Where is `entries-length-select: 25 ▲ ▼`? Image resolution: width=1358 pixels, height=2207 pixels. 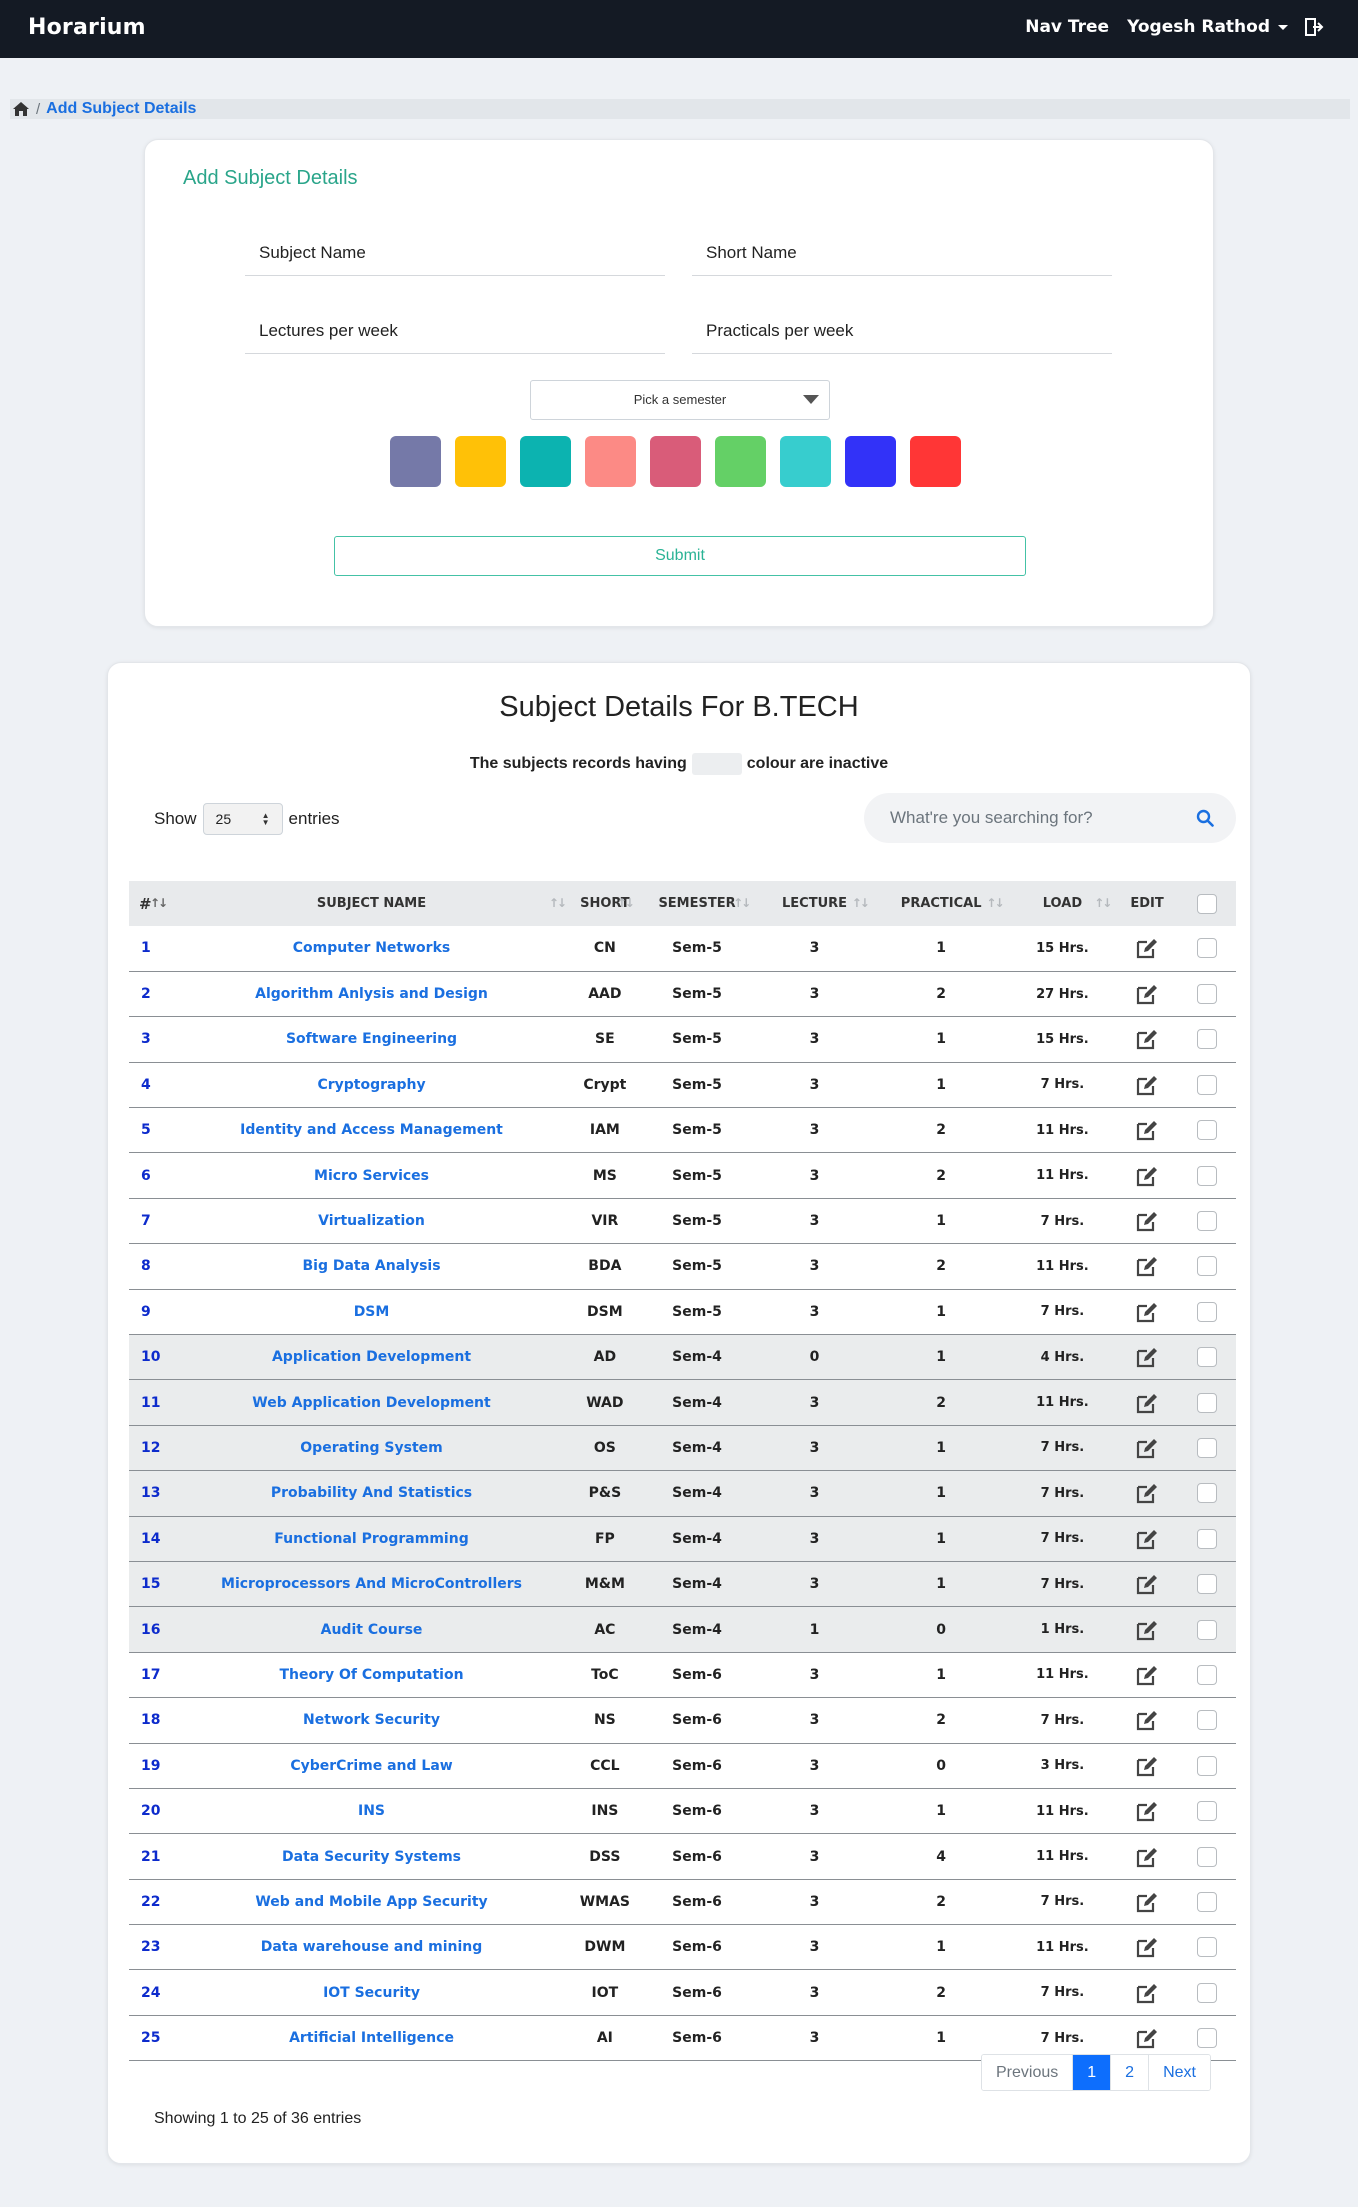
entries-length-select: 25 ▲ ▼ is located at coordinates (242, 819).